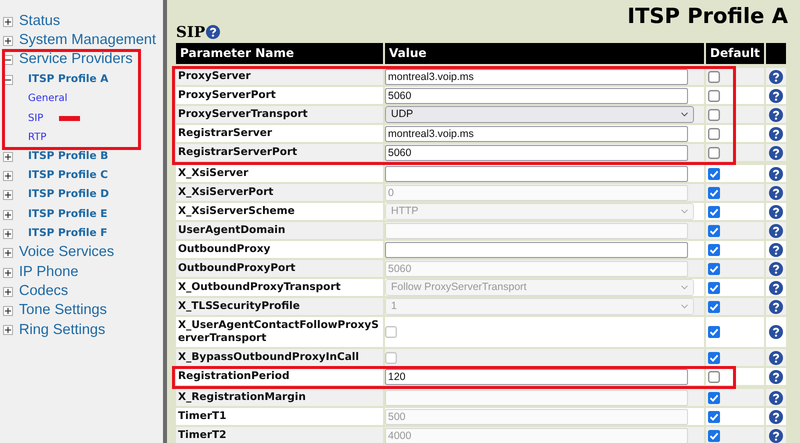 Image resolution: width=800 pixels, height=443 pixels. Describe the element at coordinates (68, 234) in the screenshot. I see `profile-item: ITSP Profile F` at that location.